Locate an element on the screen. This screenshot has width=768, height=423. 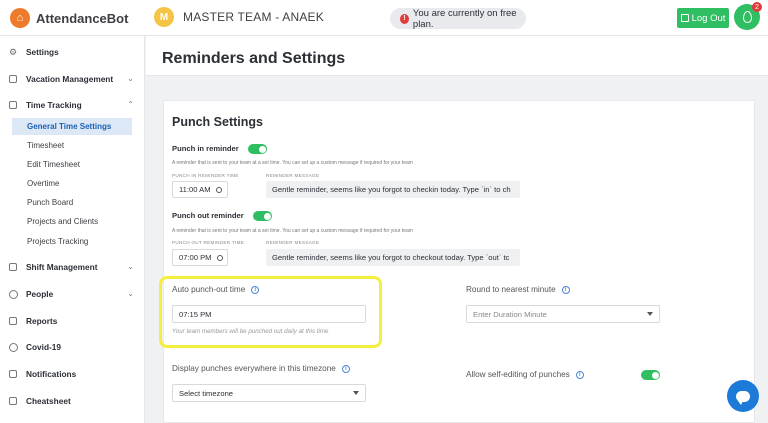
punch-out-toggle is located at coordinates (262, 216).